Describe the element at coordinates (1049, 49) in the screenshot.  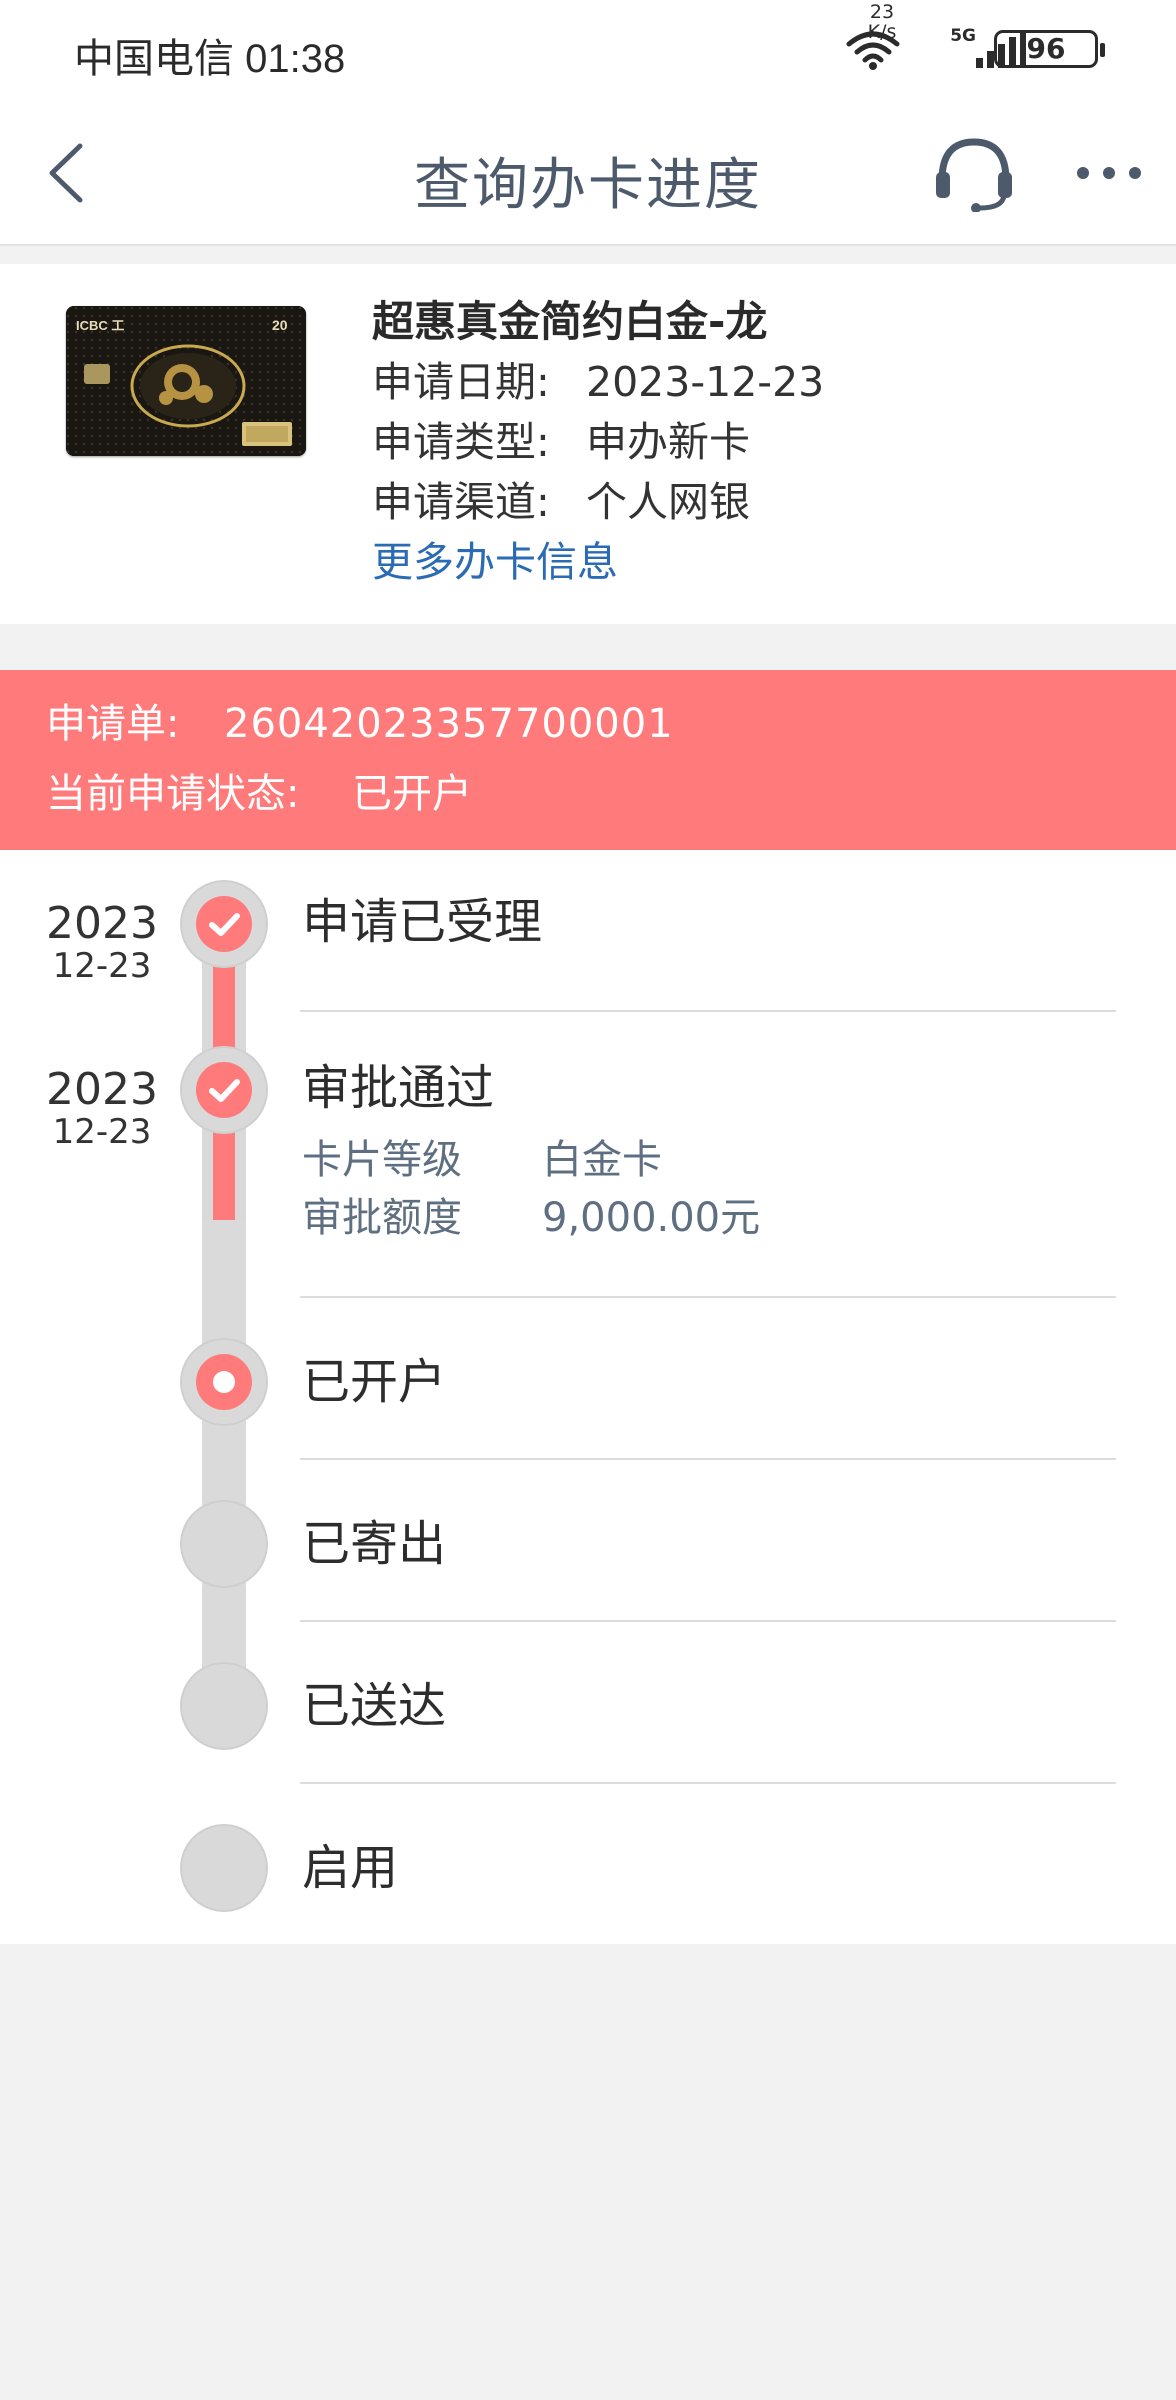
I see `battery-indicator: 96` at that location.